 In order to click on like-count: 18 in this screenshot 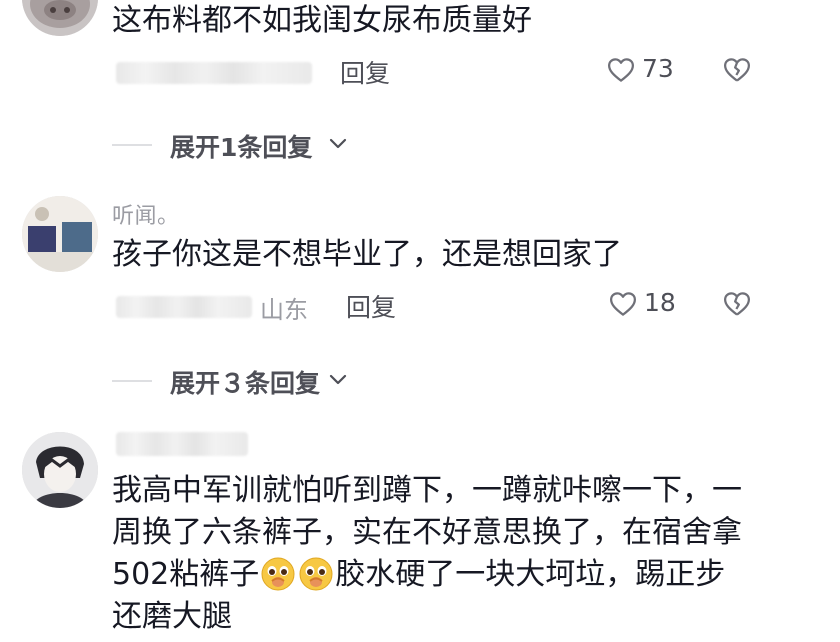, I will do `click(660, 302)`.